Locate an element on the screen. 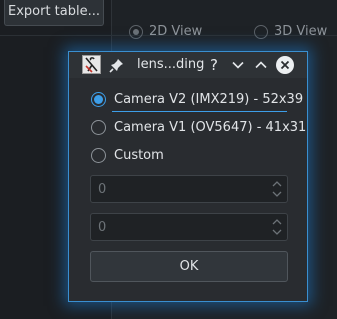 This screenshot has height=319, width=337. view-3d-label: 3D View is located at coordinates (301, 31).